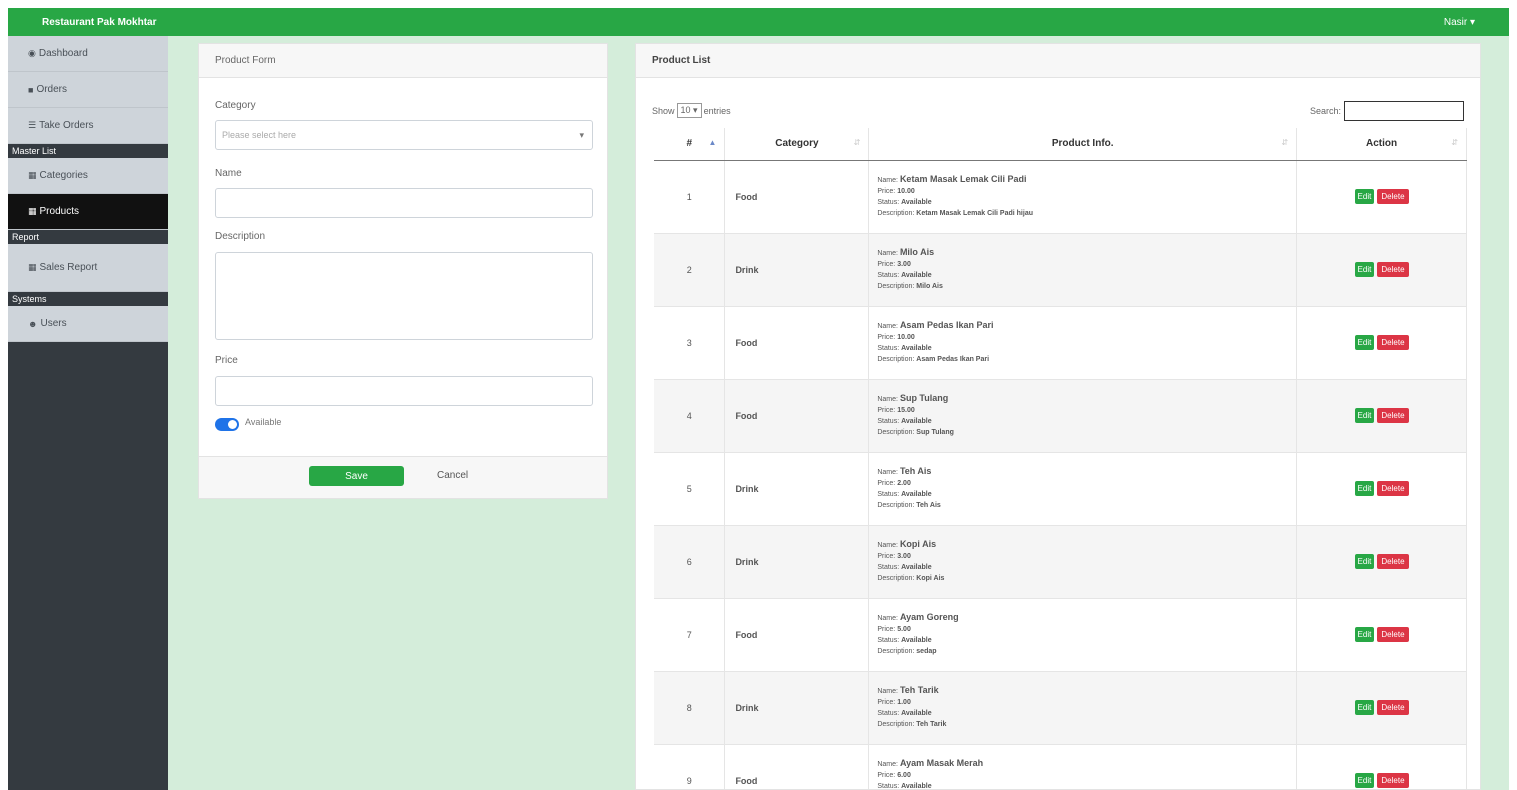  Describe the element at coordinates (240, 236) in the screenshot. I see `description-label: Description` at that location.